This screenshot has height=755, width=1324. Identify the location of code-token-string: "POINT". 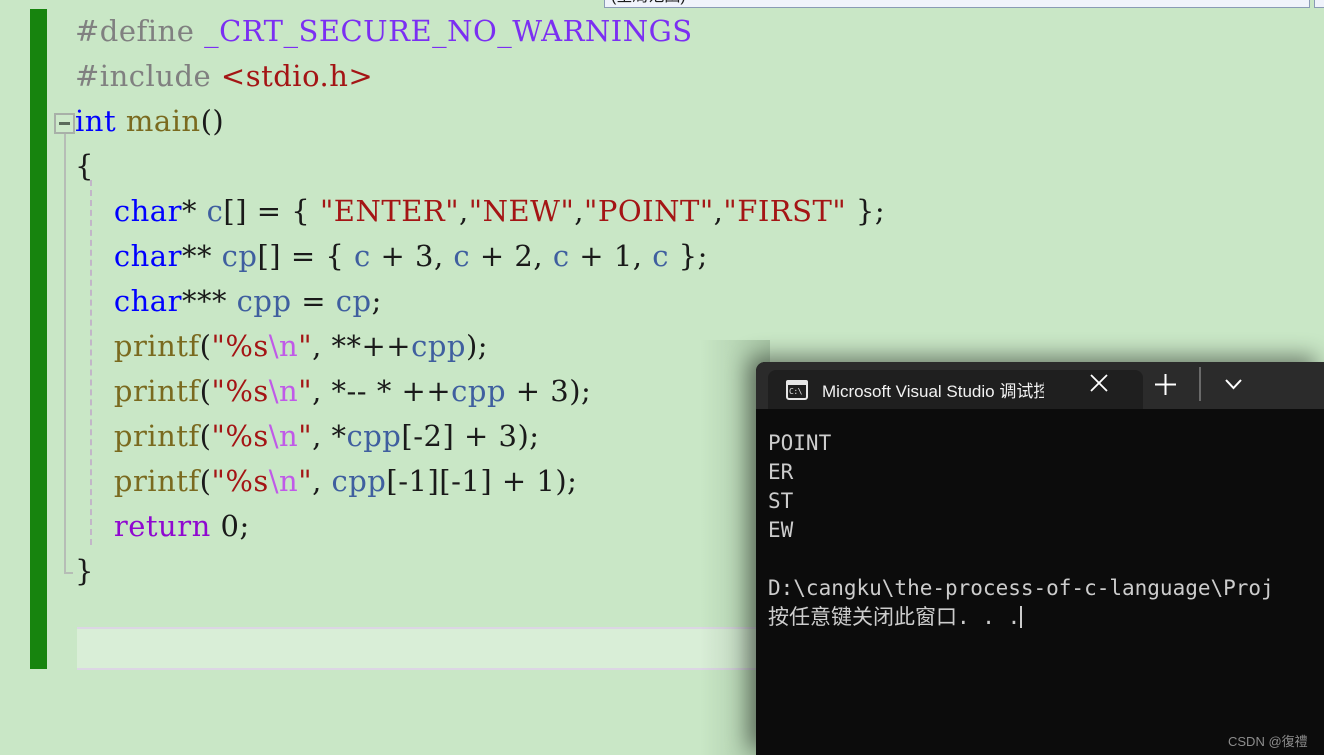
(649, 211).